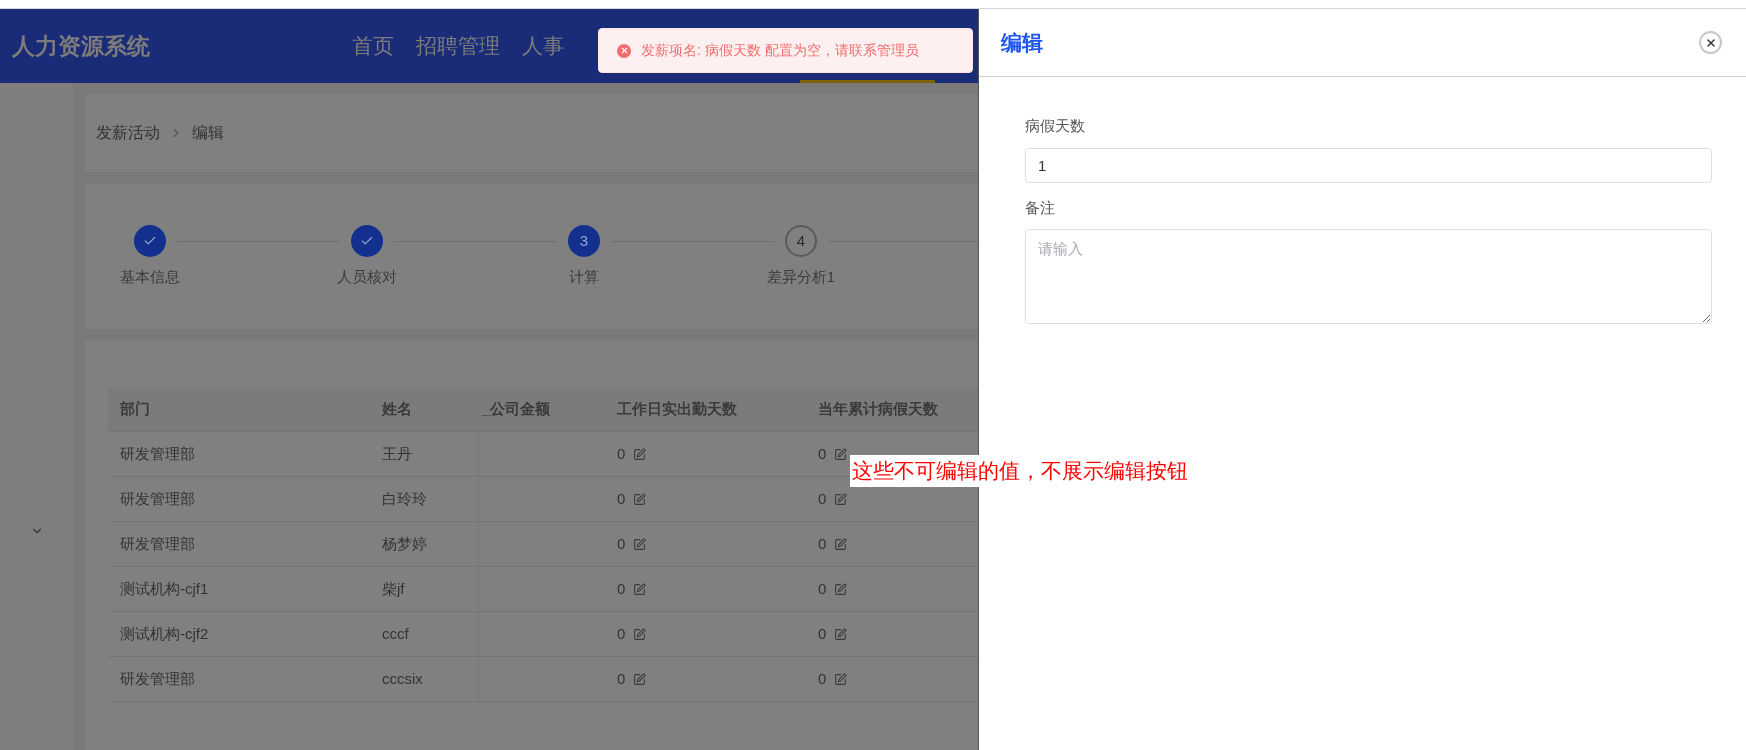 Image resolution: width=1746 pixels, height=750 pixels. Describe the element at coordinates (367, 277) in the screenshot. I see `step-label: 人员核对` at that location.